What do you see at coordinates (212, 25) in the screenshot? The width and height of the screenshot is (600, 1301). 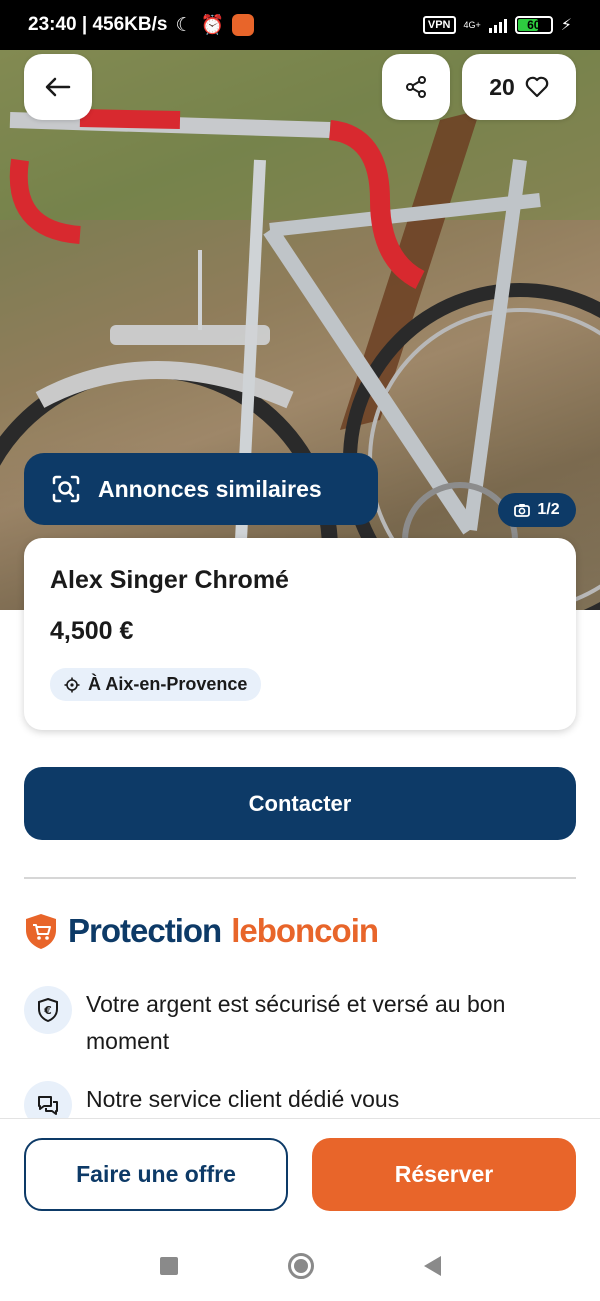 I see `alarm-icon: ⏰` at bounding box center [212, 25].